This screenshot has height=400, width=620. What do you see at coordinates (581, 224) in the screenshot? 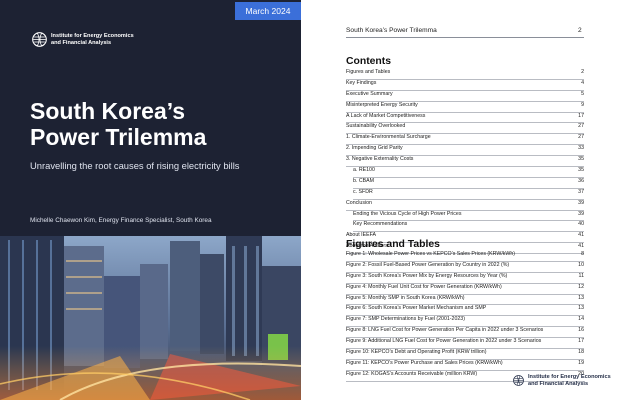
I see `entry-page-number: 40` at bounding box center [581, 224].